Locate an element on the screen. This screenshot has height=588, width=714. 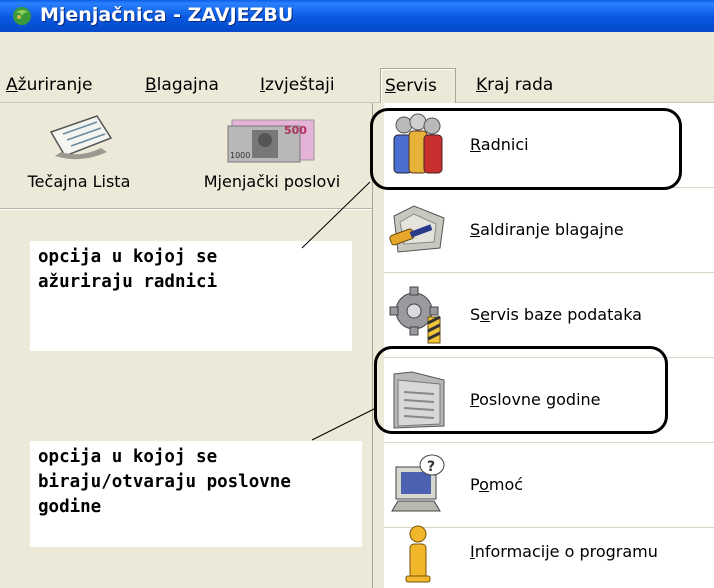
callout-lines is located at coordinates (339, 311).